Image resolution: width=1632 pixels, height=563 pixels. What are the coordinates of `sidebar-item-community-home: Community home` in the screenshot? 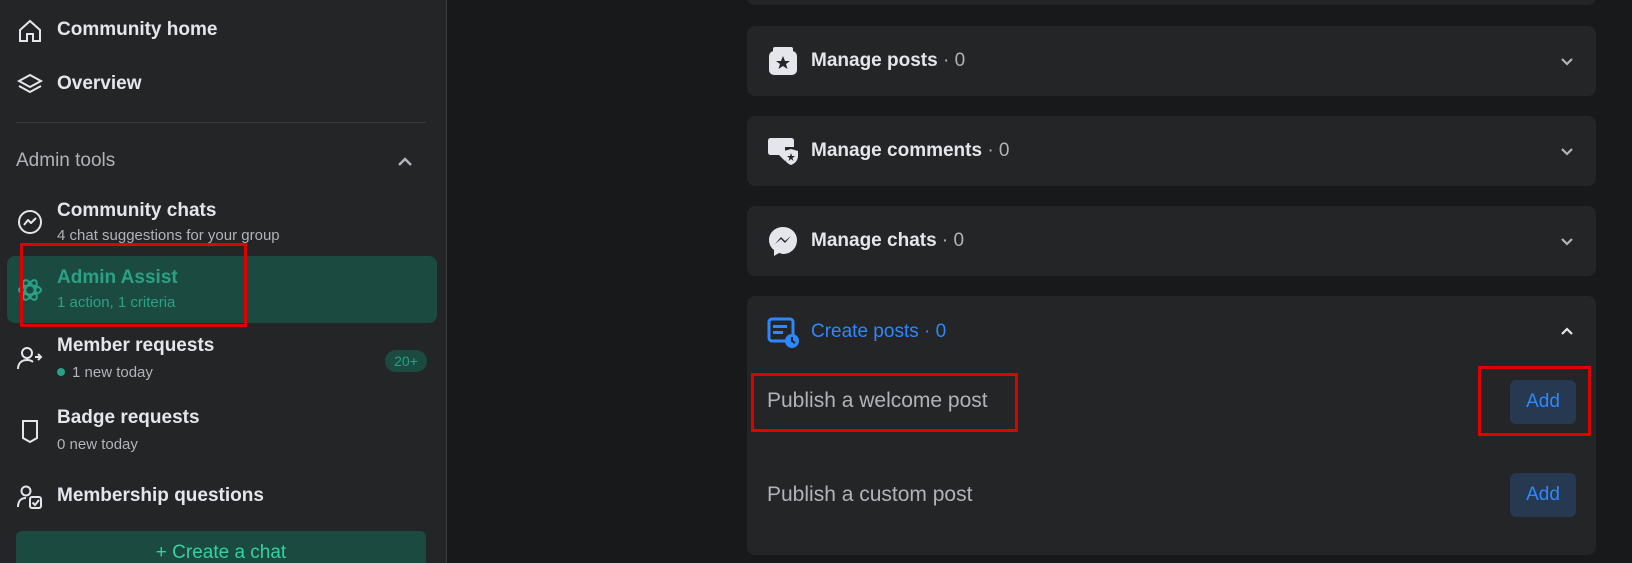 It's located at (223, 31).